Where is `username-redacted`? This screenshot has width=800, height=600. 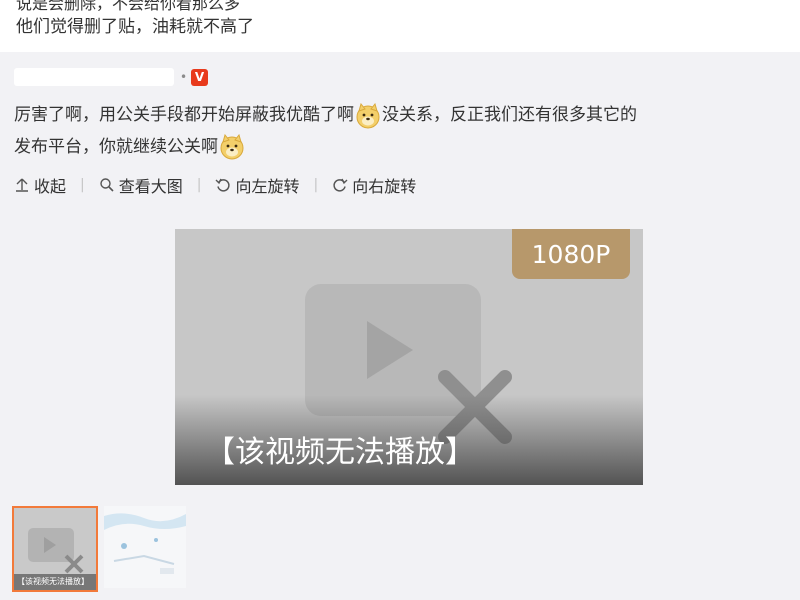
username-redacted is located at coordinates (94, 77).